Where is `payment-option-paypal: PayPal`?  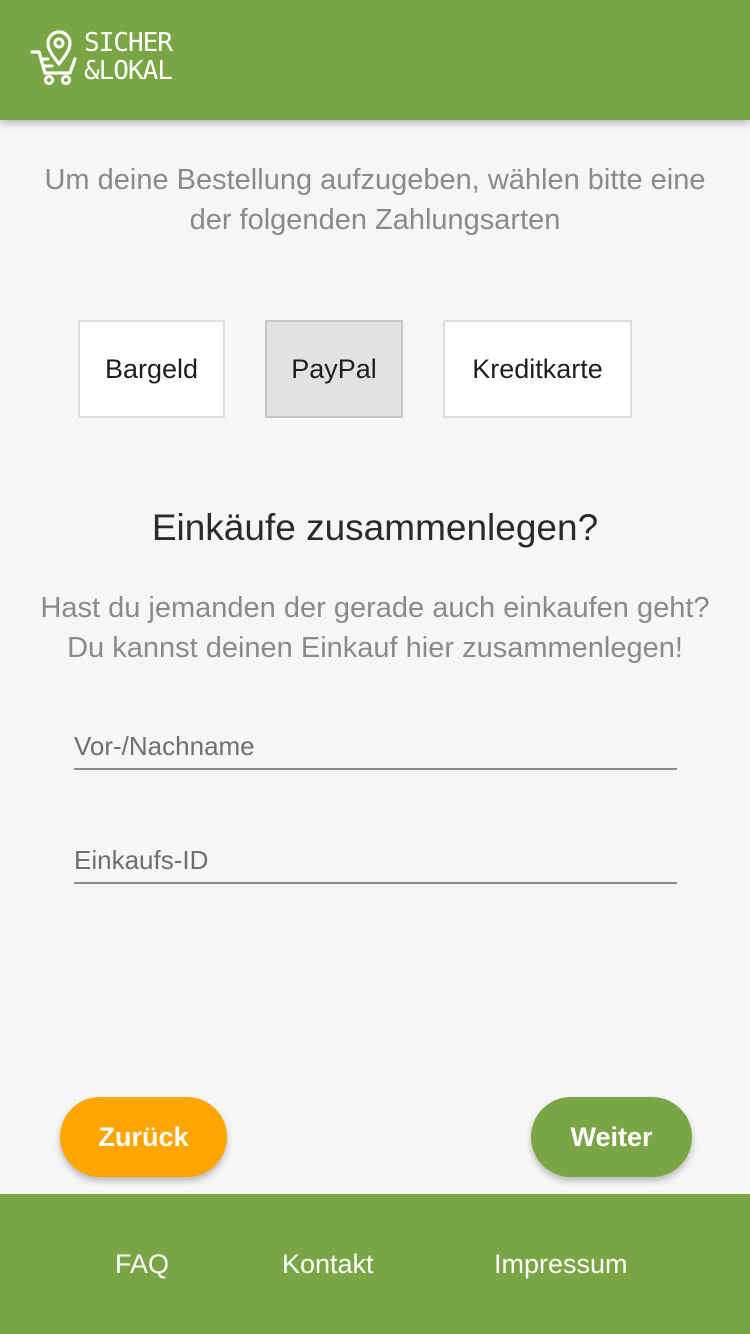 payment-option-paypal: PayPal is located at coordinates (334, 369).